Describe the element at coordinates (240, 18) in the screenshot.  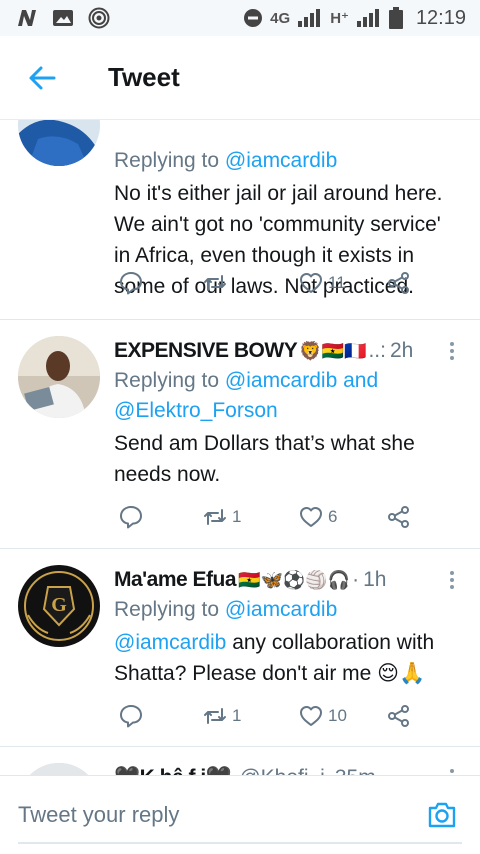
I see `status-bar: 4G H⁺ 12:19` at that location.